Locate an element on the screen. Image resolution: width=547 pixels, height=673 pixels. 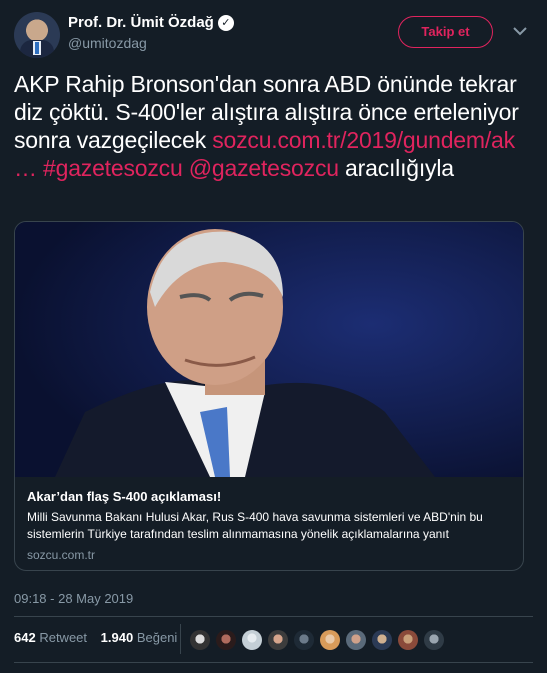
tweet-timestamp: 09:18 - 28 May 2019 is located at coordinates (73, 598).